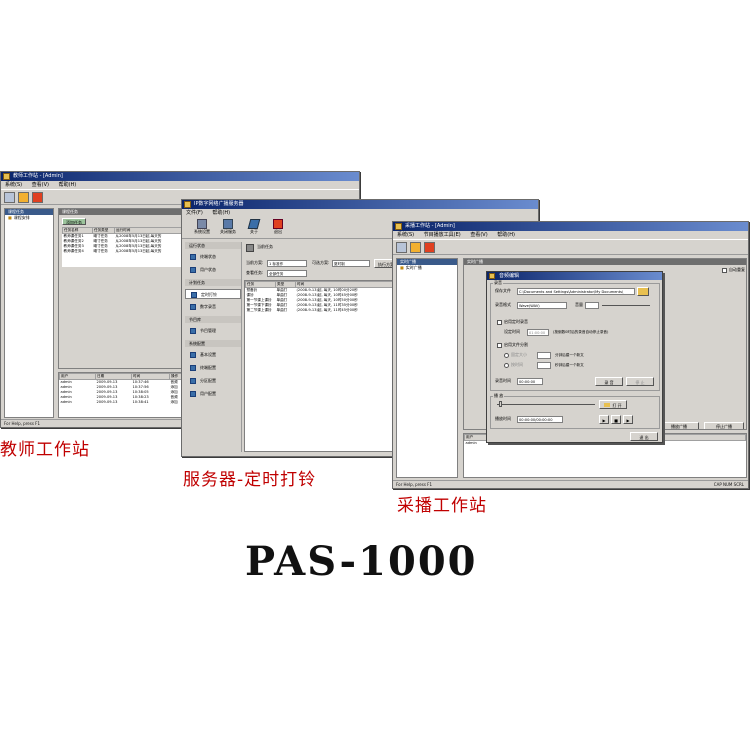  I want to click on by-size-label: 固定大小, so click(519, 354).